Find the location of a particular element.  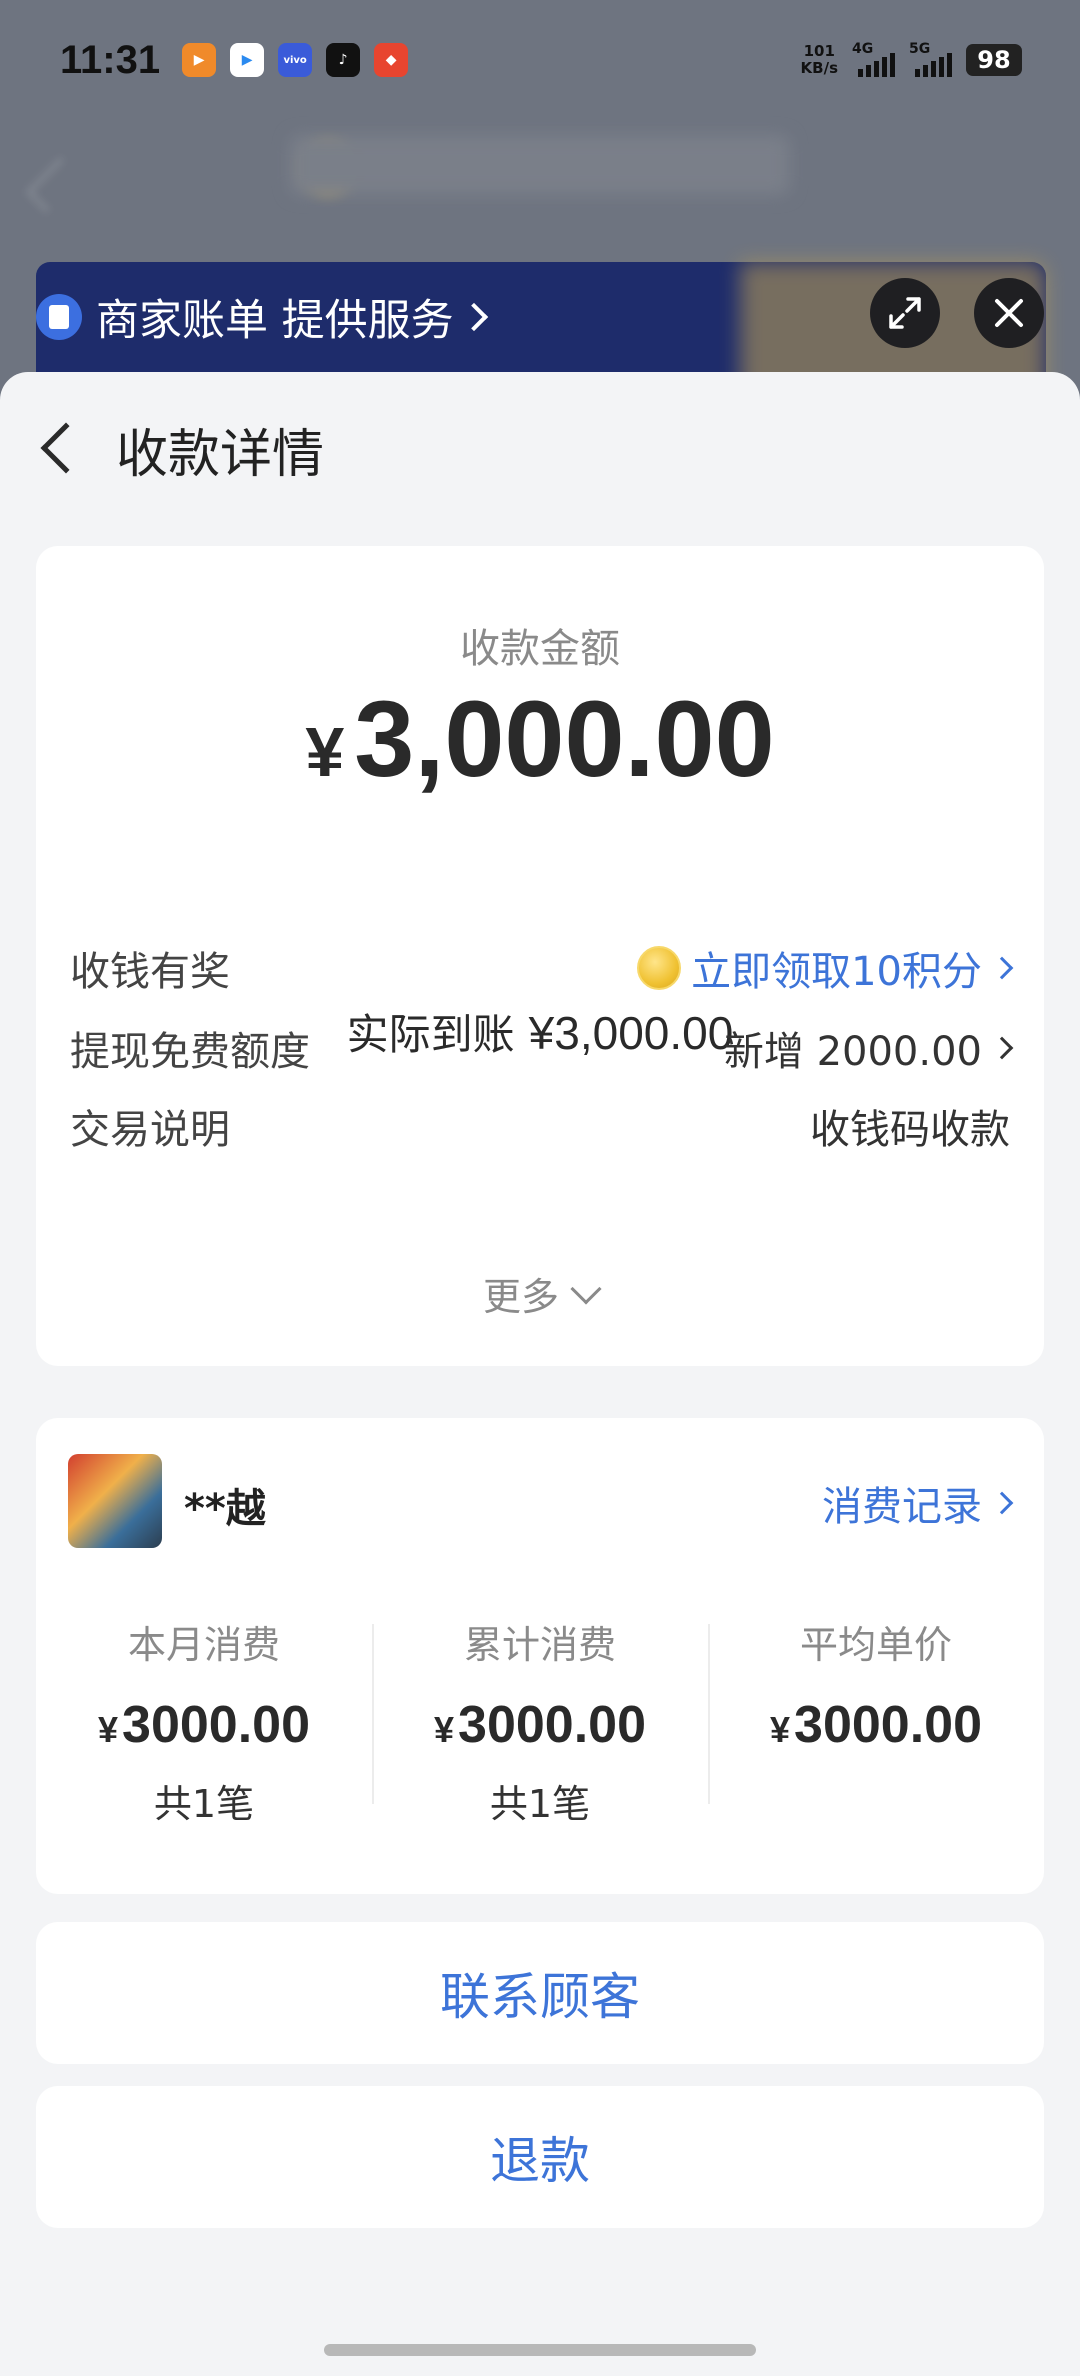

service-provider-link: 商家账单 提供服务 is located at coordinates (262, 317).